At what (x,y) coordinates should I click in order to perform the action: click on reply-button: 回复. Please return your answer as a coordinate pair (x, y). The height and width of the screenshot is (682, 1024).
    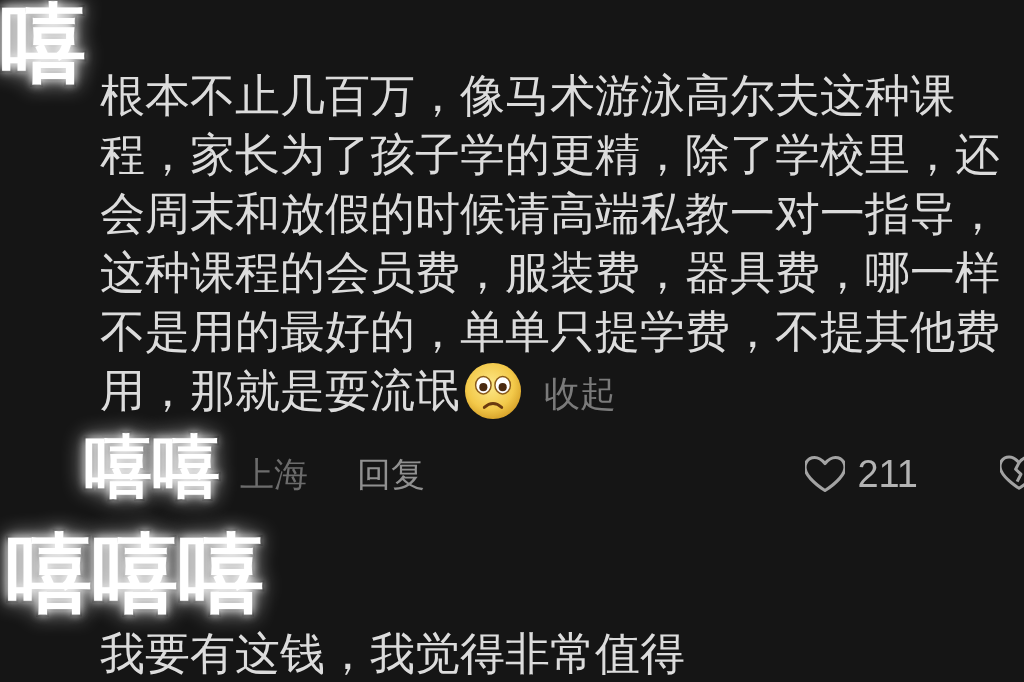
    Looking at the image, I should click on (391, 474).